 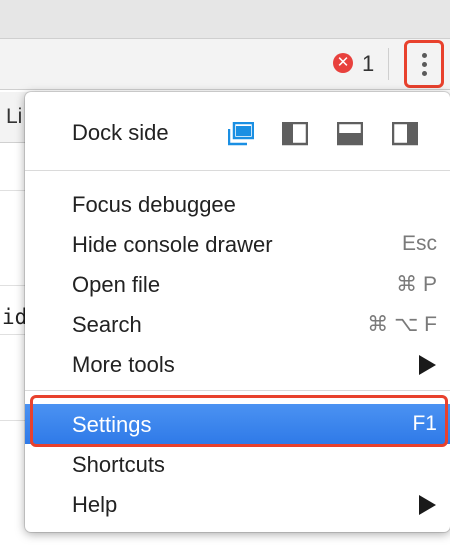 What do you see at coordinates (295, 133) in the screenshot?
I see `dock-left-icon` at bounding box center [295, 133].